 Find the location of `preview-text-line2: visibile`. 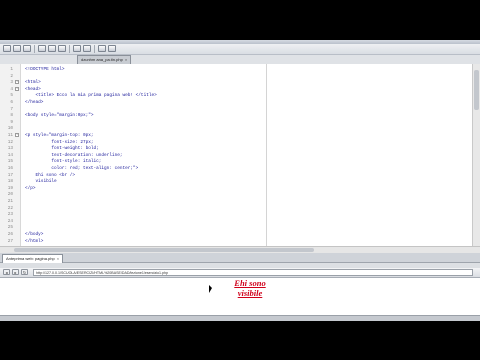

preview-text-line2: visibile is located at coordinates (250, 293).